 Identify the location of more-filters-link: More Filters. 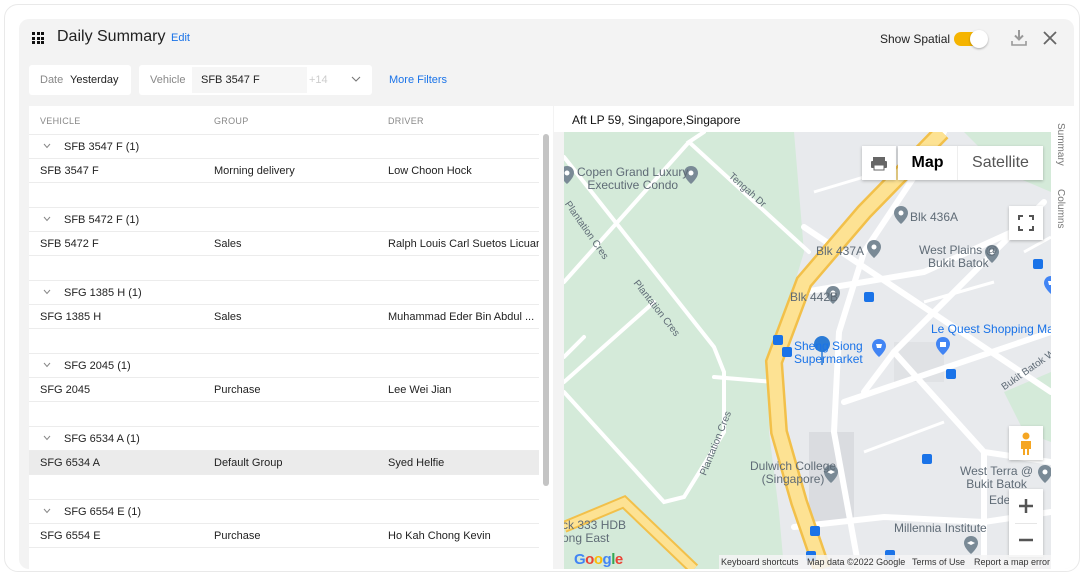
(418, 80).